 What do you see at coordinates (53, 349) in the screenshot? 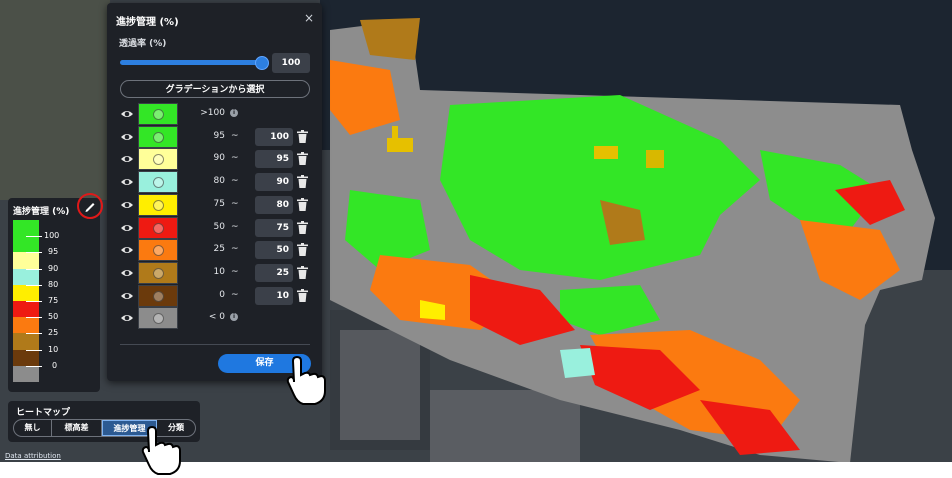
I see `legend-label: 10` at bounding box center [53, 349].